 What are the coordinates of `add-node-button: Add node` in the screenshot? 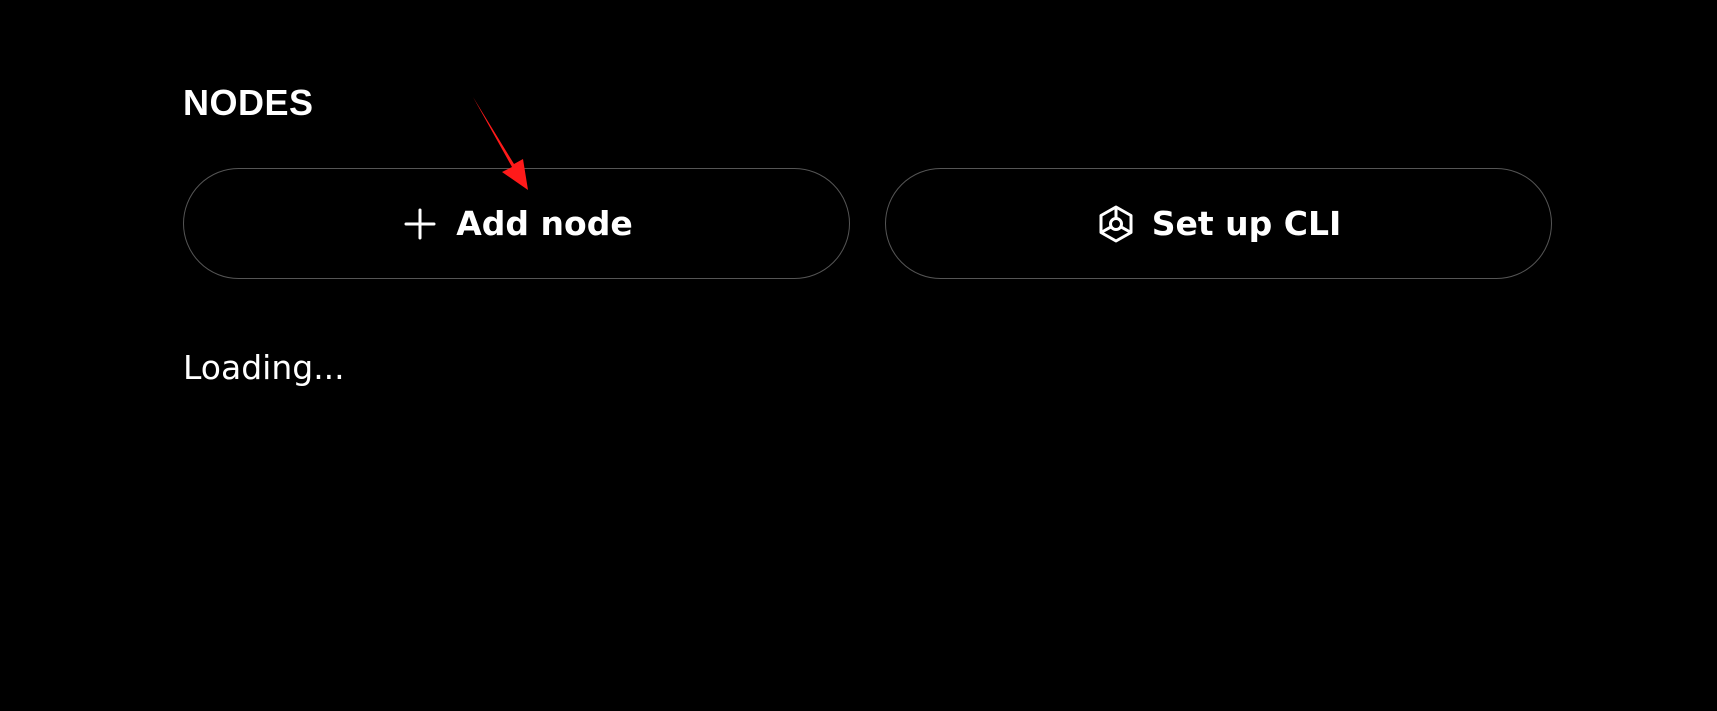 It's located at (516, 223).